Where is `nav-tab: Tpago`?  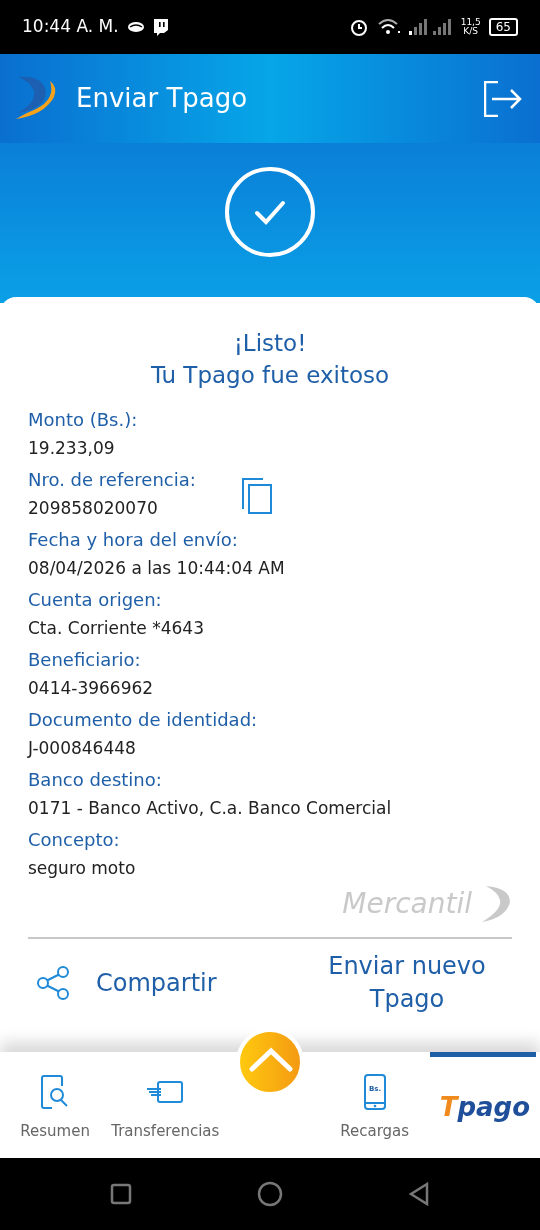
nav-tab: Tpago is located at coordinates (484, 1105).